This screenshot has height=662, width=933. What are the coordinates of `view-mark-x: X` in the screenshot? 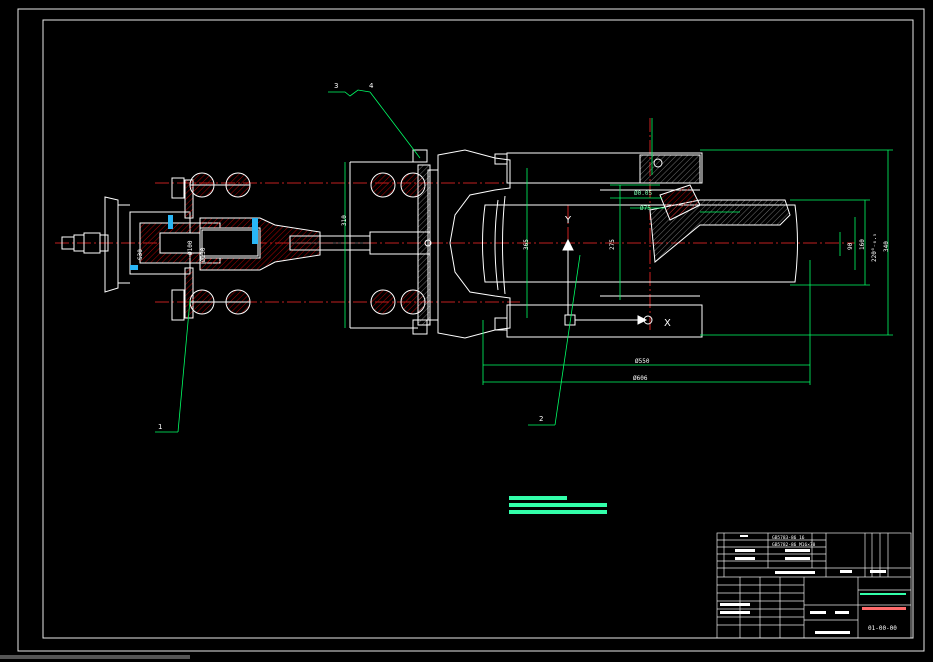 It's located at (667, 323).